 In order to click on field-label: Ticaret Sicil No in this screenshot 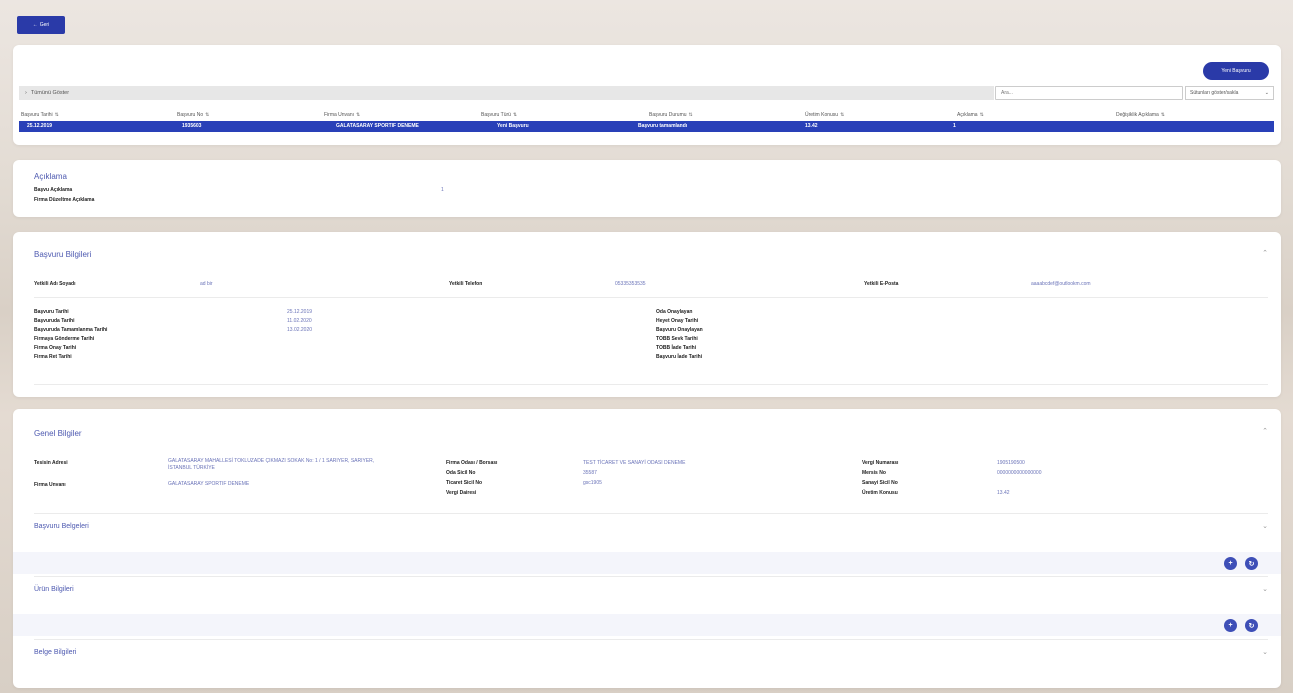, I will do `click(464, 483)`.